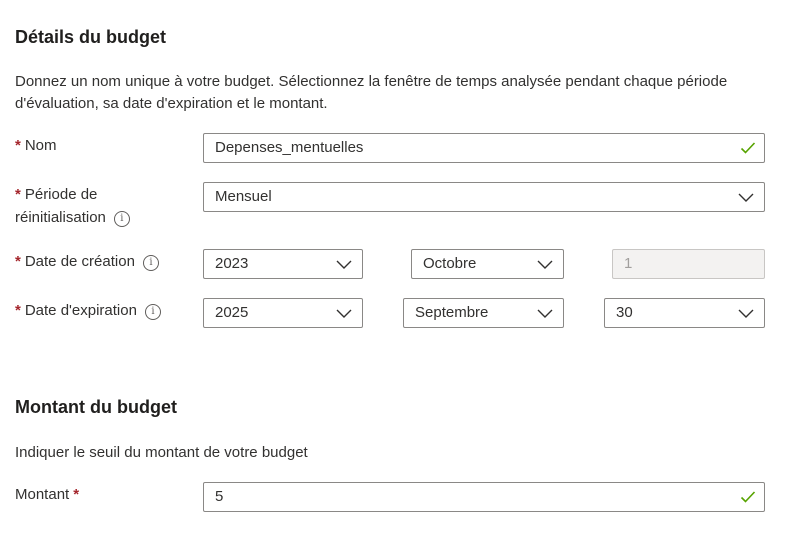  What do you see at coordinates (42, 494) in the screenshot?
I see `amount-label-text: Montant` at bounding box center [42, 494].